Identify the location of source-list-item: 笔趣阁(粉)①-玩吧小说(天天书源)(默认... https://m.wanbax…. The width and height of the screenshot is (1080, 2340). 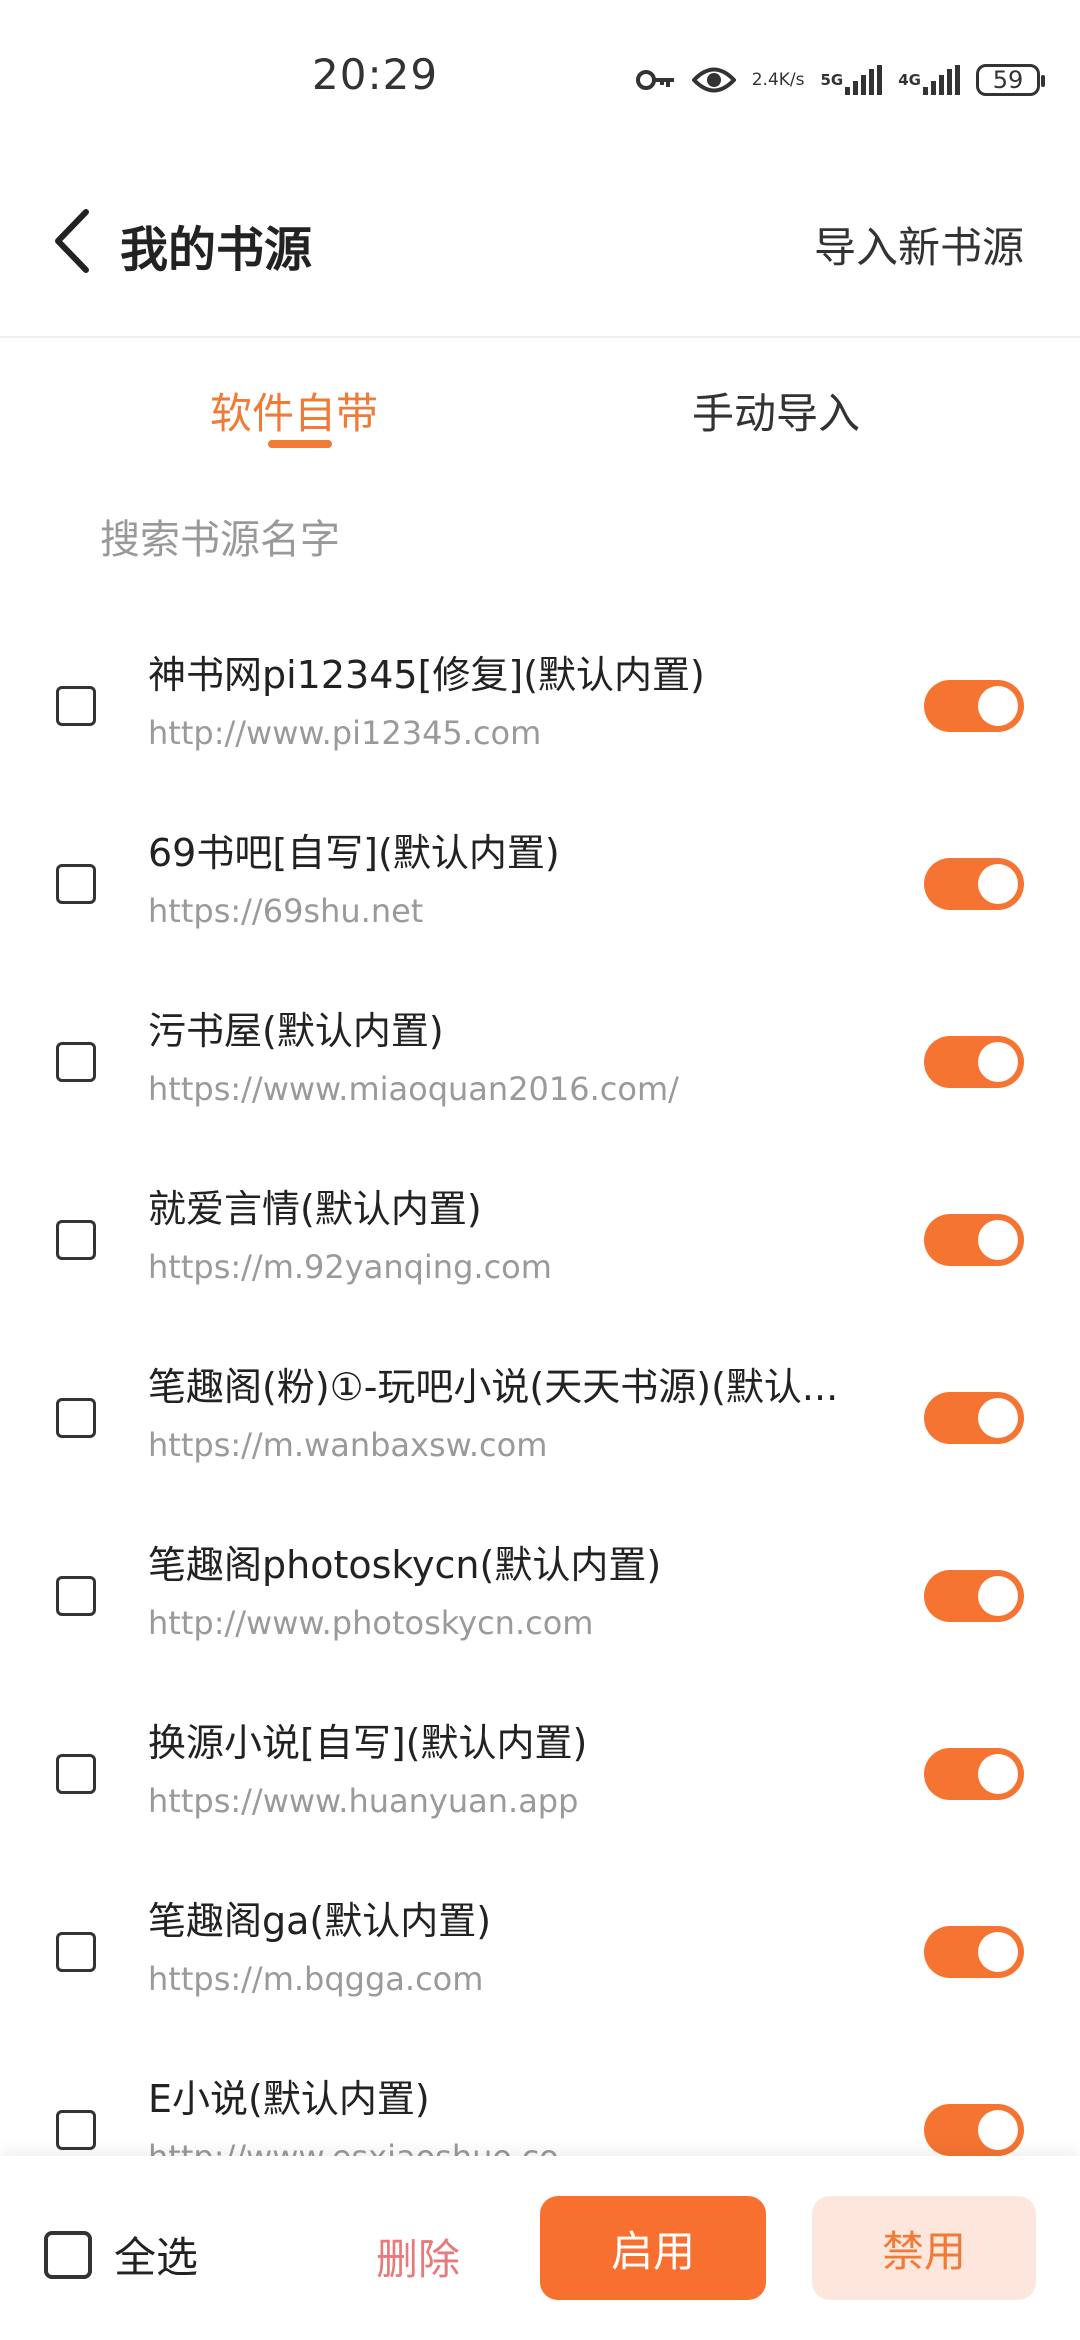
(540, 1415).